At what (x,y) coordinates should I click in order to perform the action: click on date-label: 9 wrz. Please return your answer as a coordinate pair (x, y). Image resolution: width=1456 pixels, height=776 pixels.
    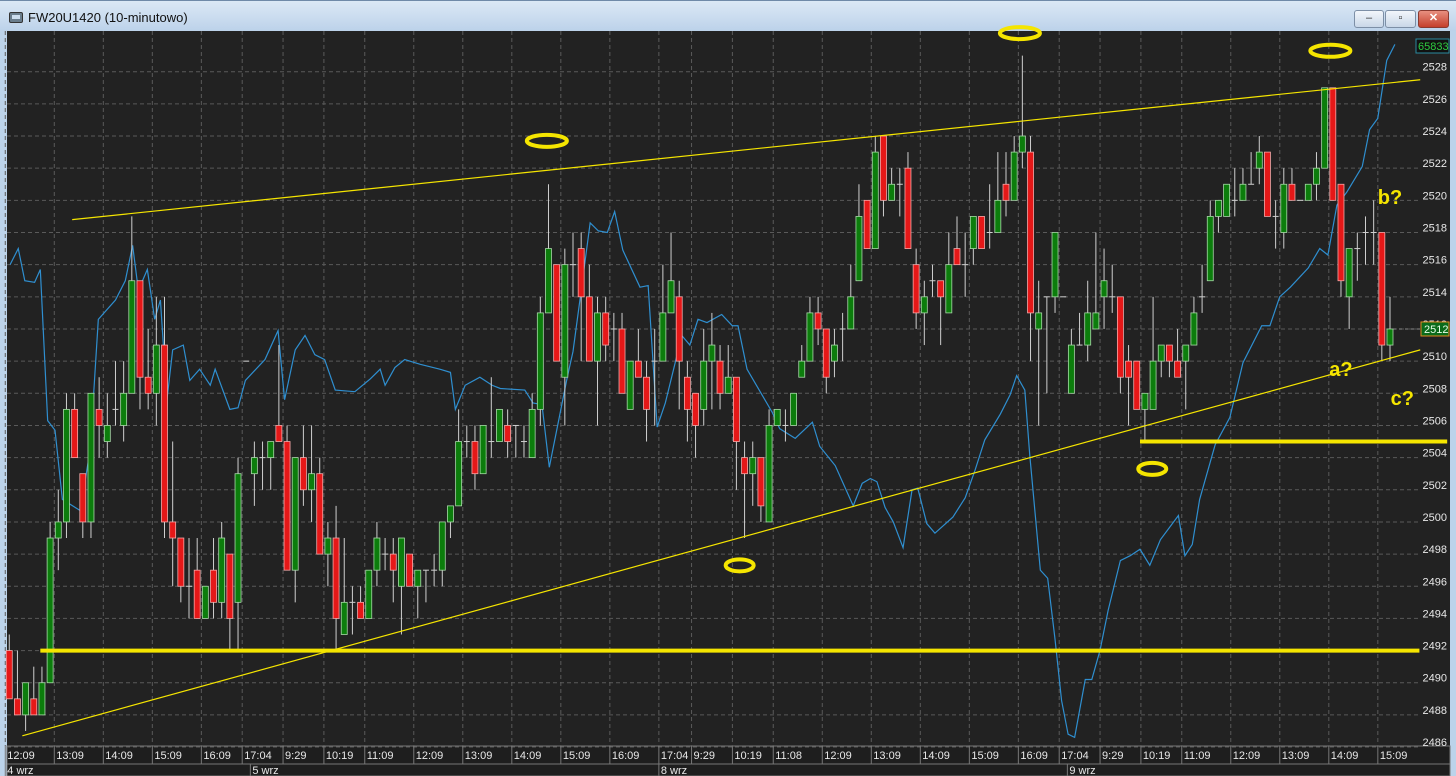
    Looking at the image, I should click on (1082, 770).